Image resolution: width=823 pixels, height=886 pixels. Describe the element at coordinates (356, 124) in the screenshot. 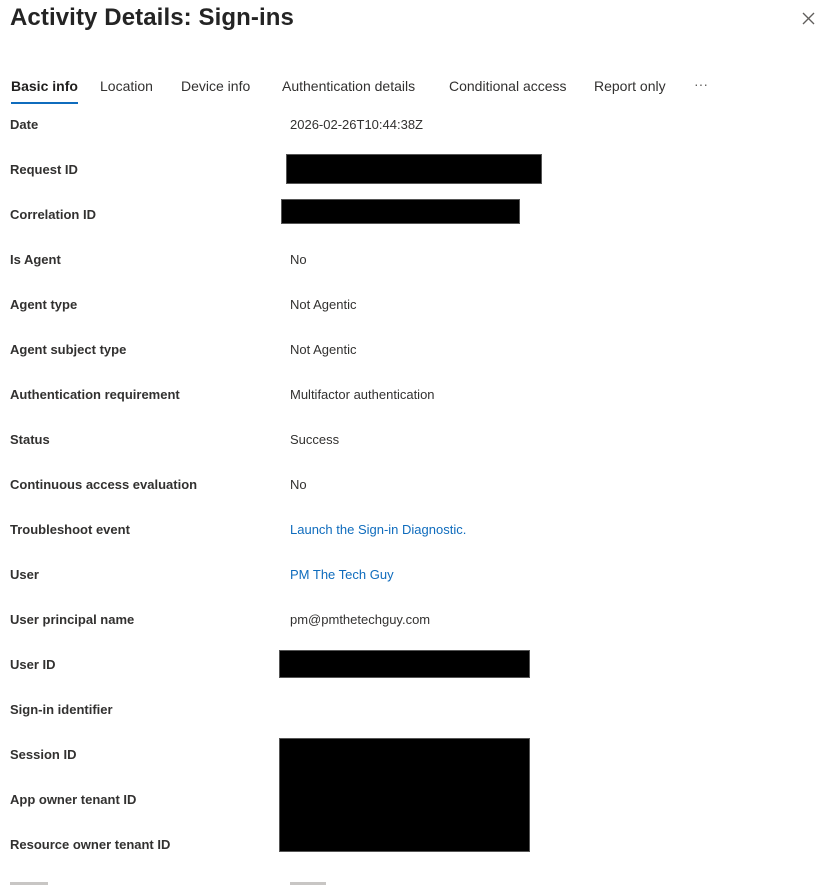

I see `detail-value: 2026-02-26T10:44:38Z` at that location.